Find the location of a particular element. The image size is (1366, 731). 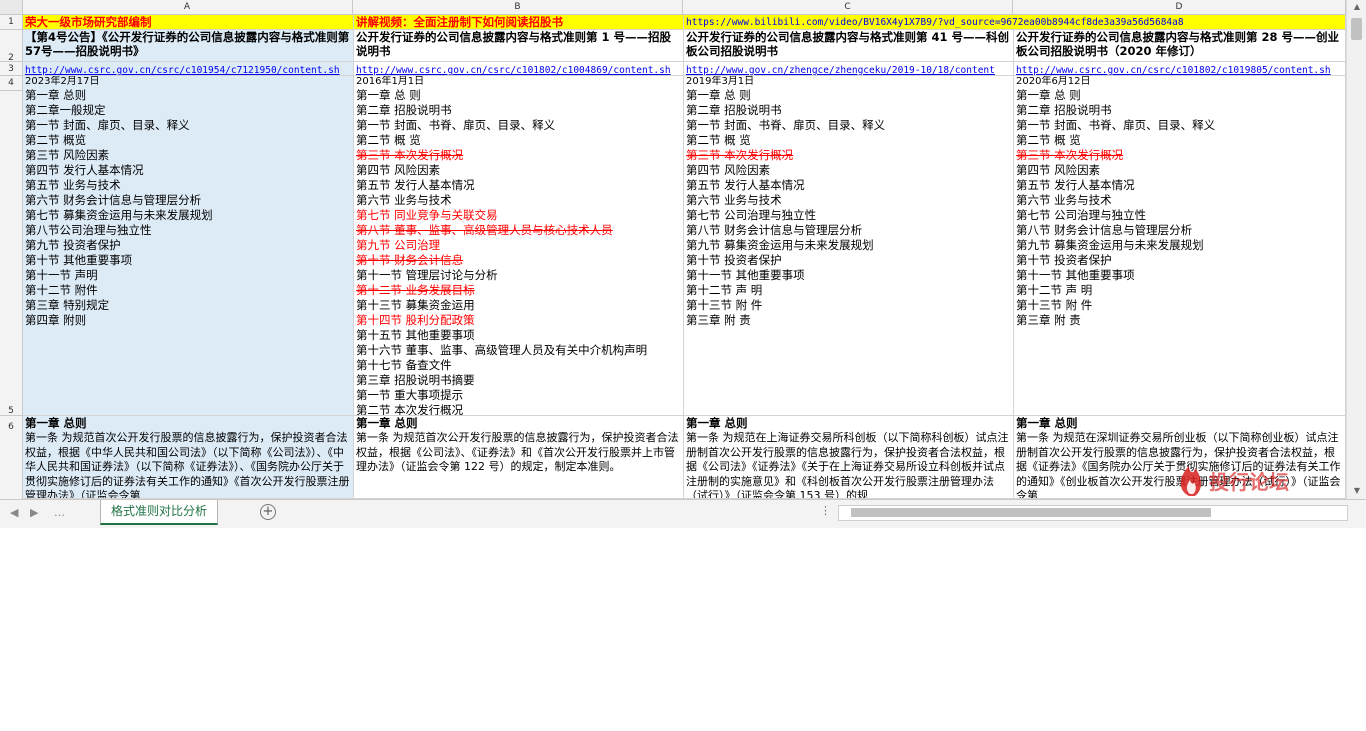

toc-item: 第九节 公司治理 is located at coordinates (398, 245).